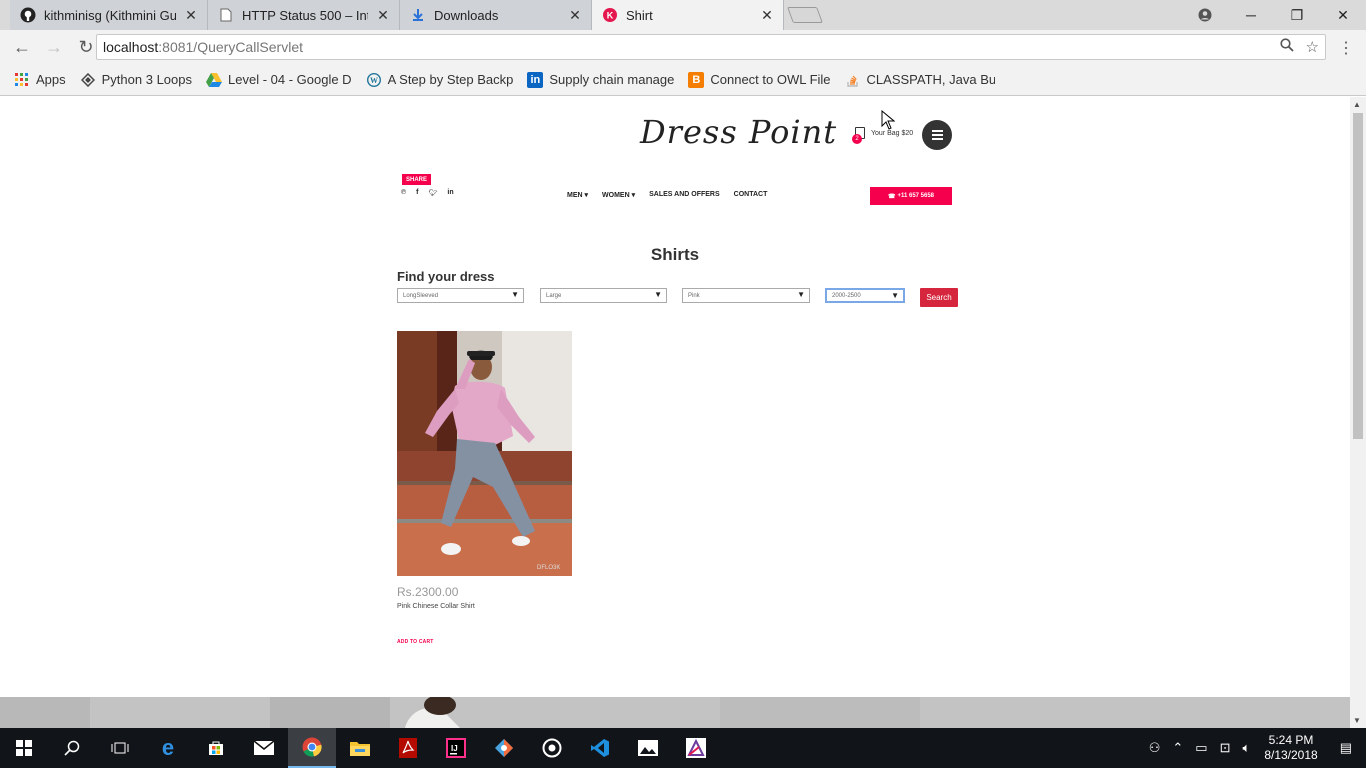 The width and height of the screenshot is (1366, 768). I want to click on windows-start-icon, so click(24, 748).